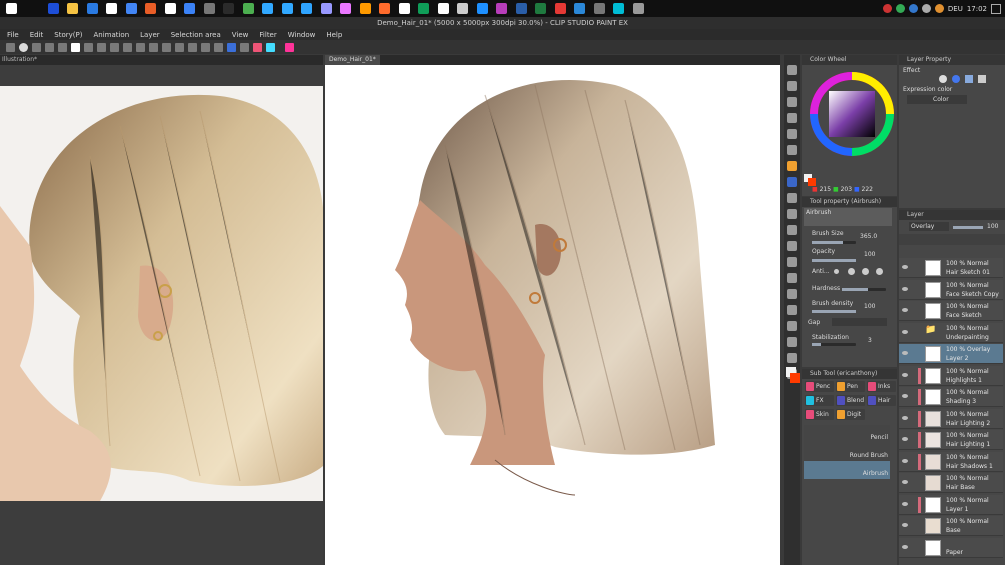 The image size is (1005, 565). I want to click on clear-selection-icon, so click(127, 47).